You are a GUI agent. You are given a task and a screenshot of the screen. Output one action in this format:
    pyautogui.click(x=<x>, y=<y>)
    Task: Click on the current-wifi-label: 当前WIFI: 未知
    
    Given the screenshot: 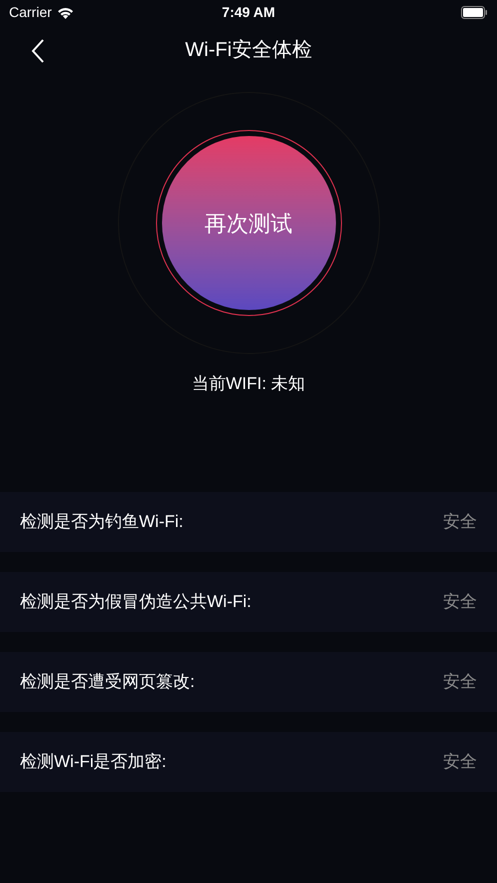 What is the action you would take?
    pyautogui.click(x=249, y=384)
    